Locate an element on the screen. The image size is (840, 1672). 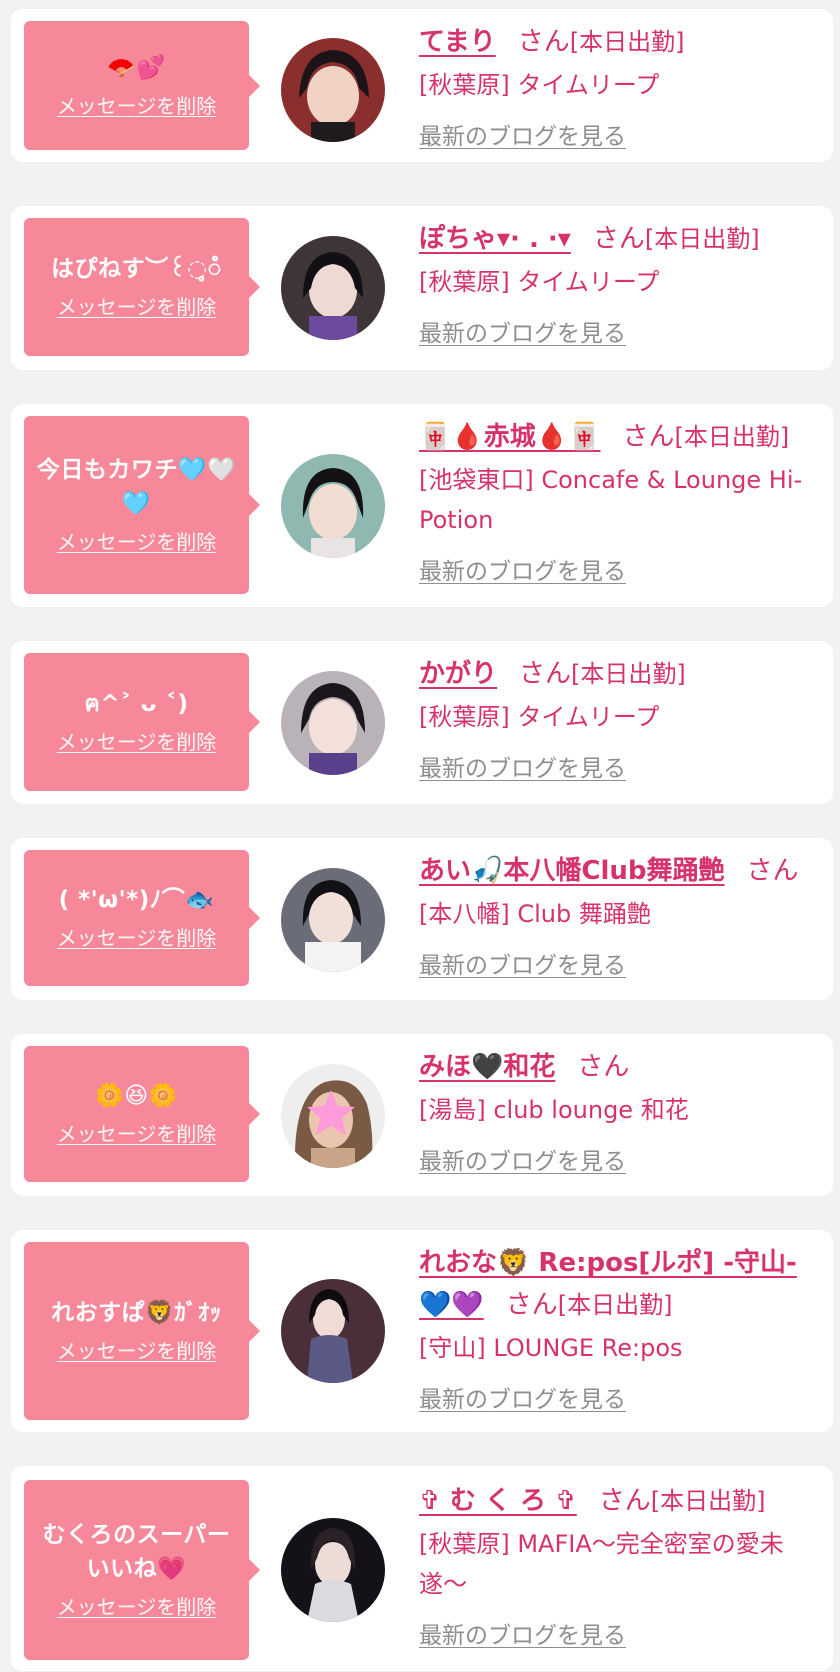
message-text: はぴねす︶꒰◌̥̥̥ꠋ is located at coordinates (136, 269).